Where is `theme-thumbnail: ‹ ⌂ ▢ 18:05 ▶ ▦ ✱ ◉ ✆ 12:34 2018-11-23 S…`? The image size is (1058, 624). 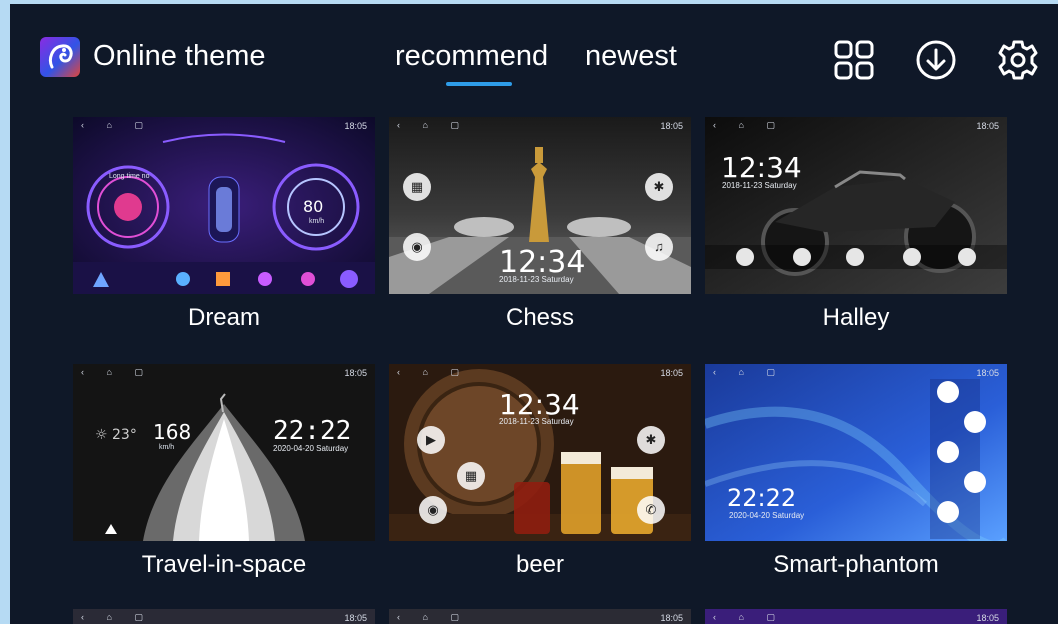 theme-thumbnail: ‹ ⌂ ▢ 18:05 ▶ ▦ ✱ ◉ ✆ 12:34 2018-11-23 S… is located at coordinates (540, 452).